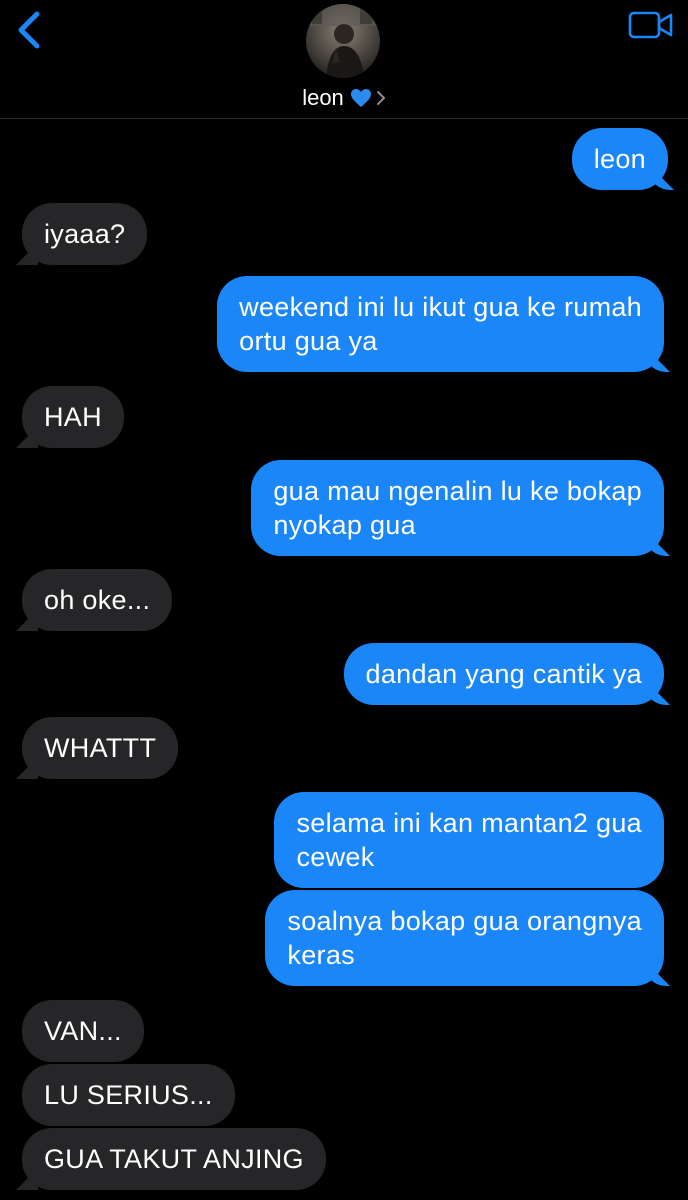  I want to click on video-call-button, so click(651, 25).